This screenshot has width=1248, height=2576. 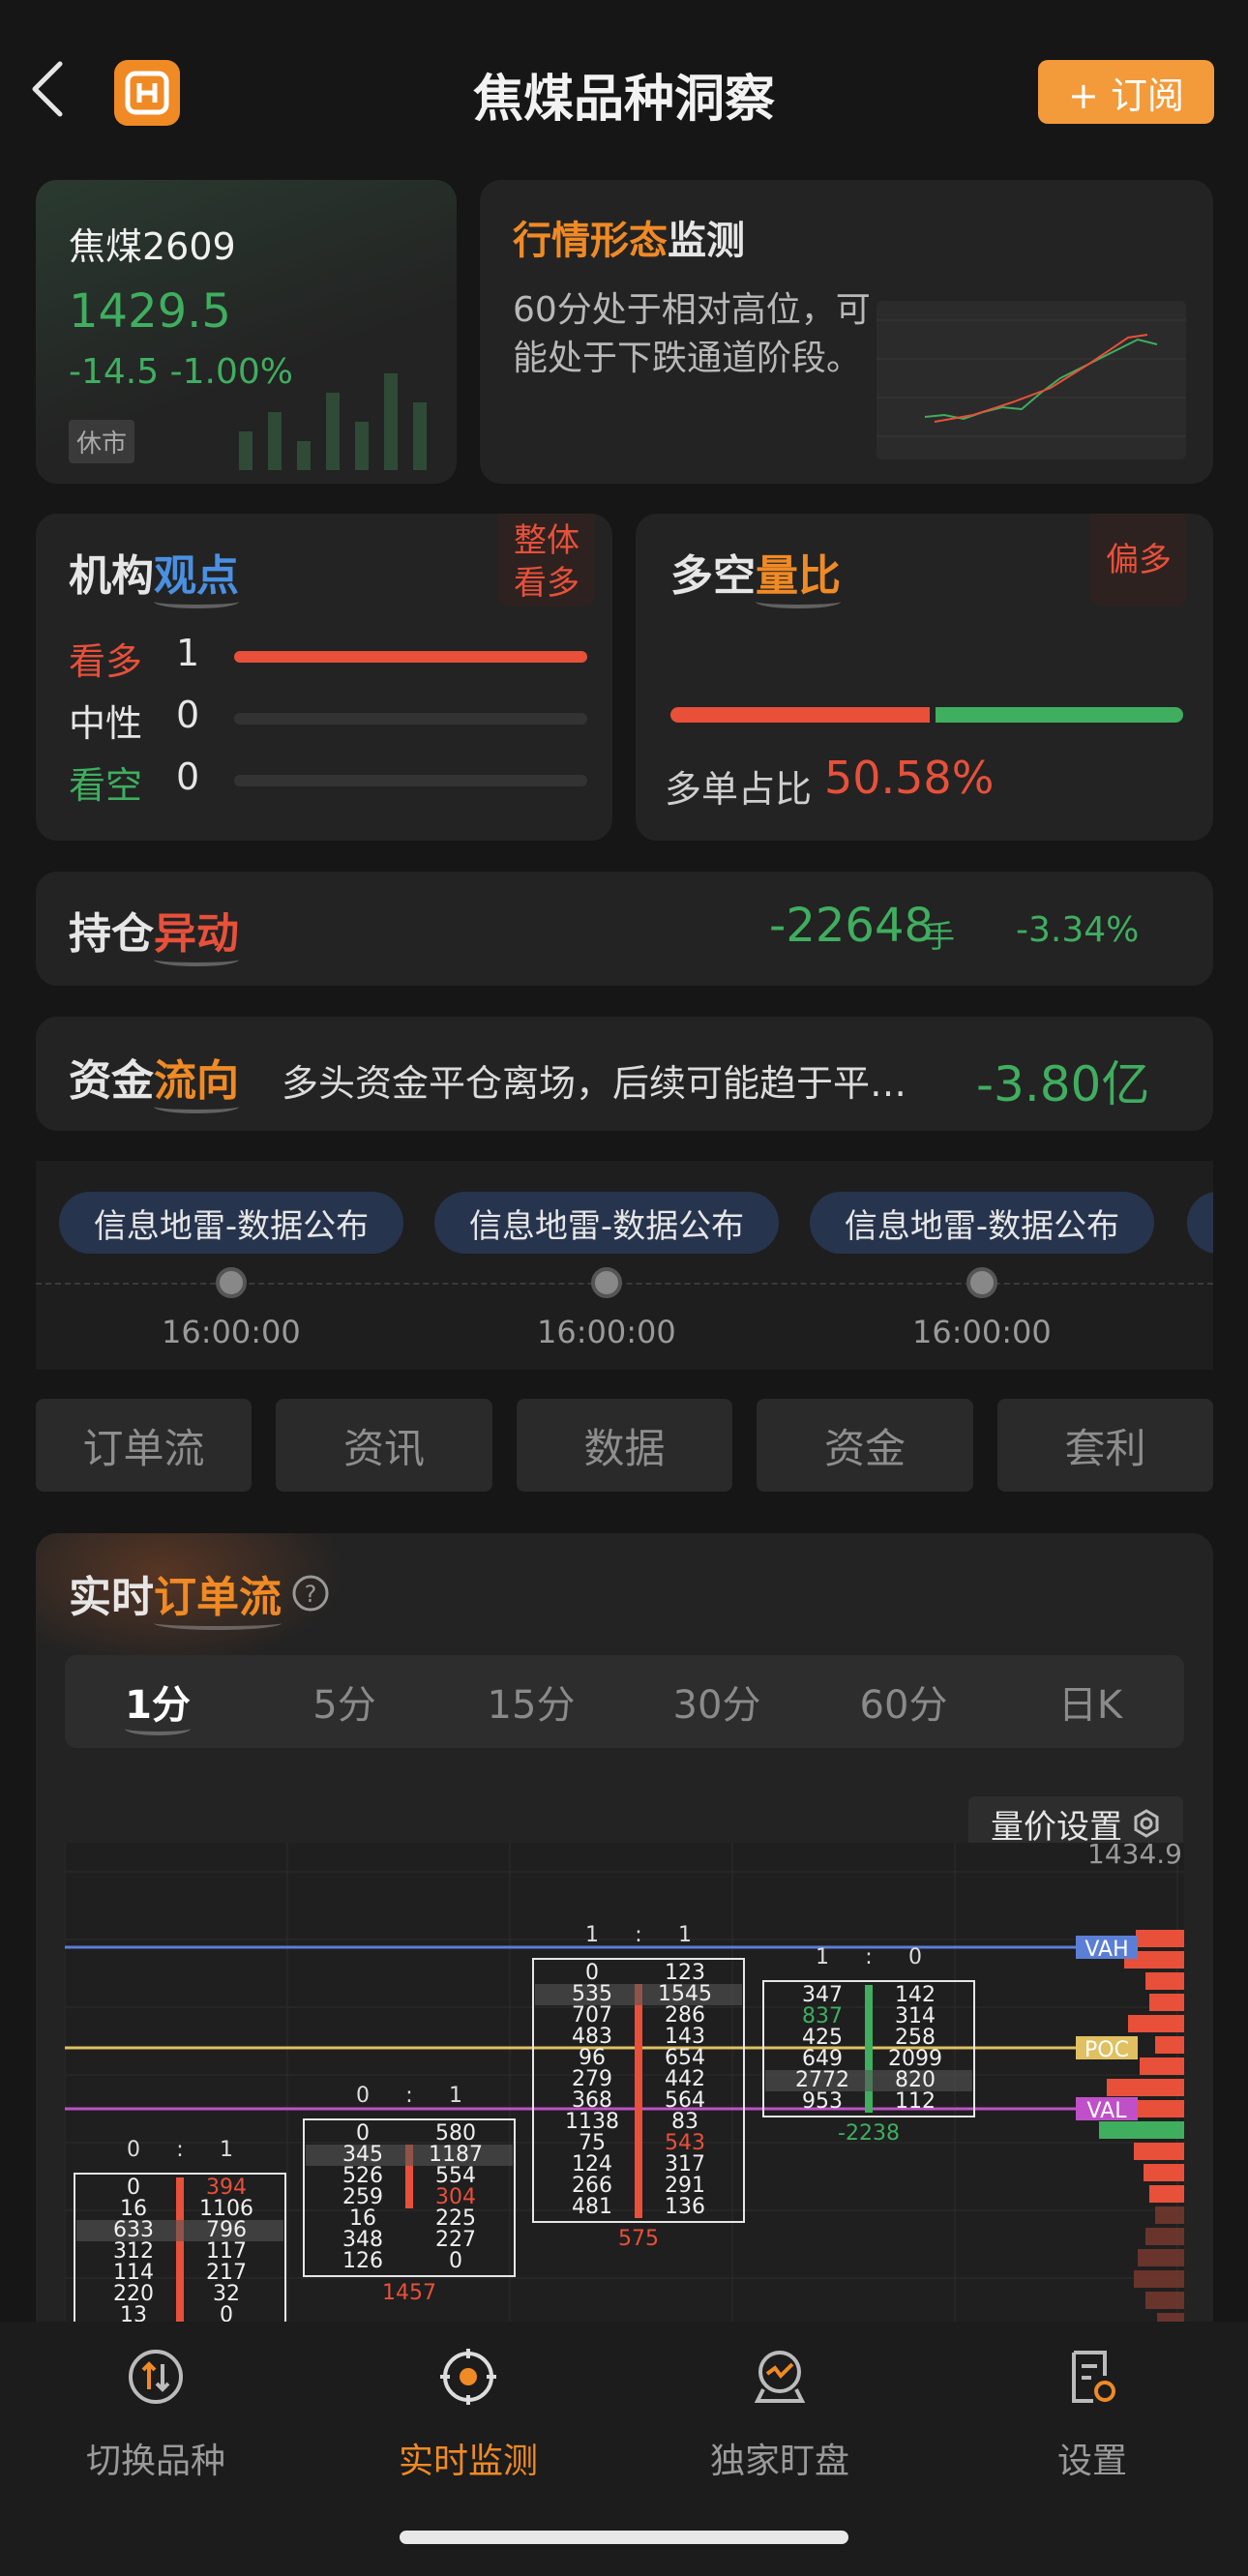 I want to click on bull-bar-fill, so click(x=410, y=657).